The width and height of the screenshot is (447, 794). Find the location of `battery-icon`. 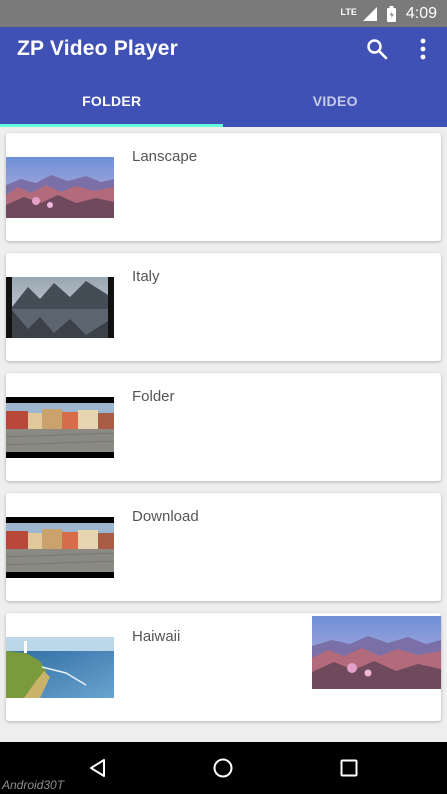

battery-icon is located at coordinates (391, 13).